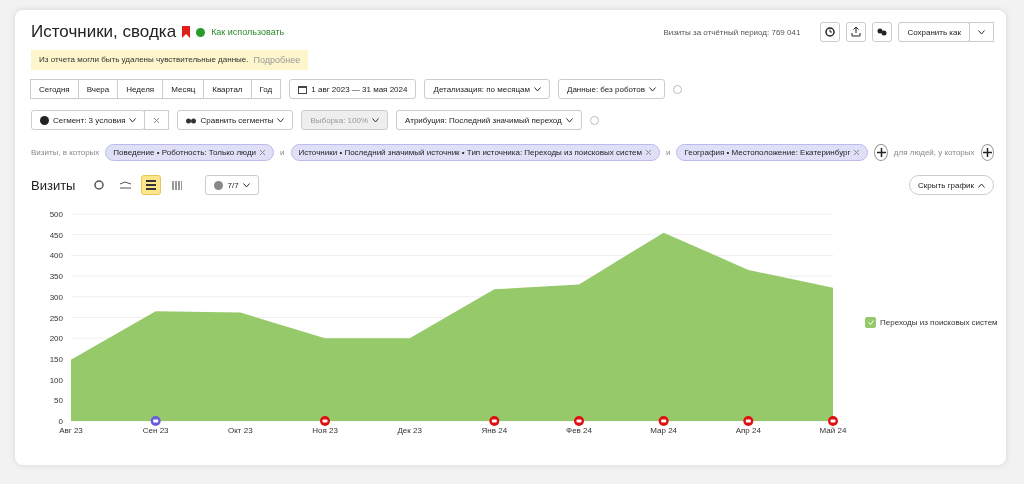  I want to click on line-icon, so click(125, 185).